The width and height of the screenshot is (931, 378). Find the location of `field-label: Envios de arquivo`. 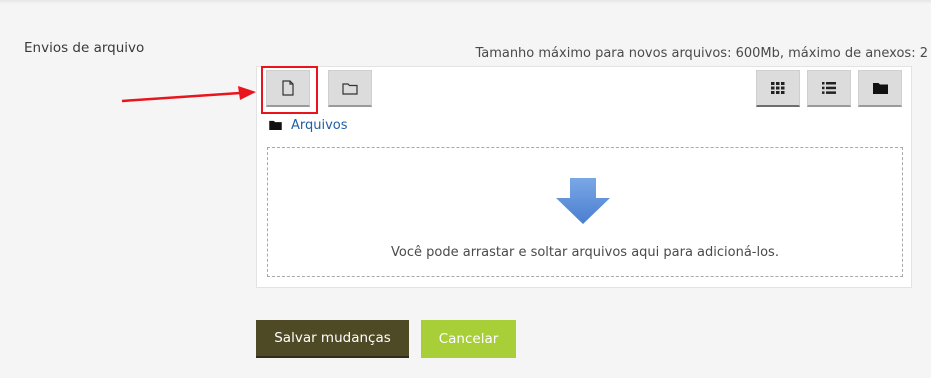

field-label: Envios de arquivo is located at coordinates (84, 48).